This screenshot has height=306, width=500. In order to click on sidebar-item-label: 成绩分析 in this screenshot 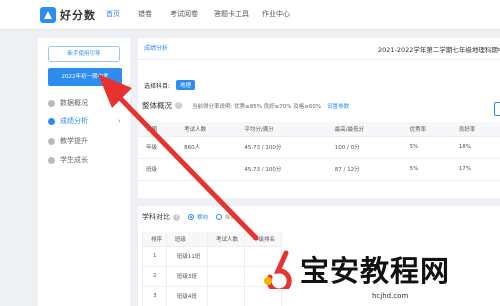, I will do `click(74, 121)`.